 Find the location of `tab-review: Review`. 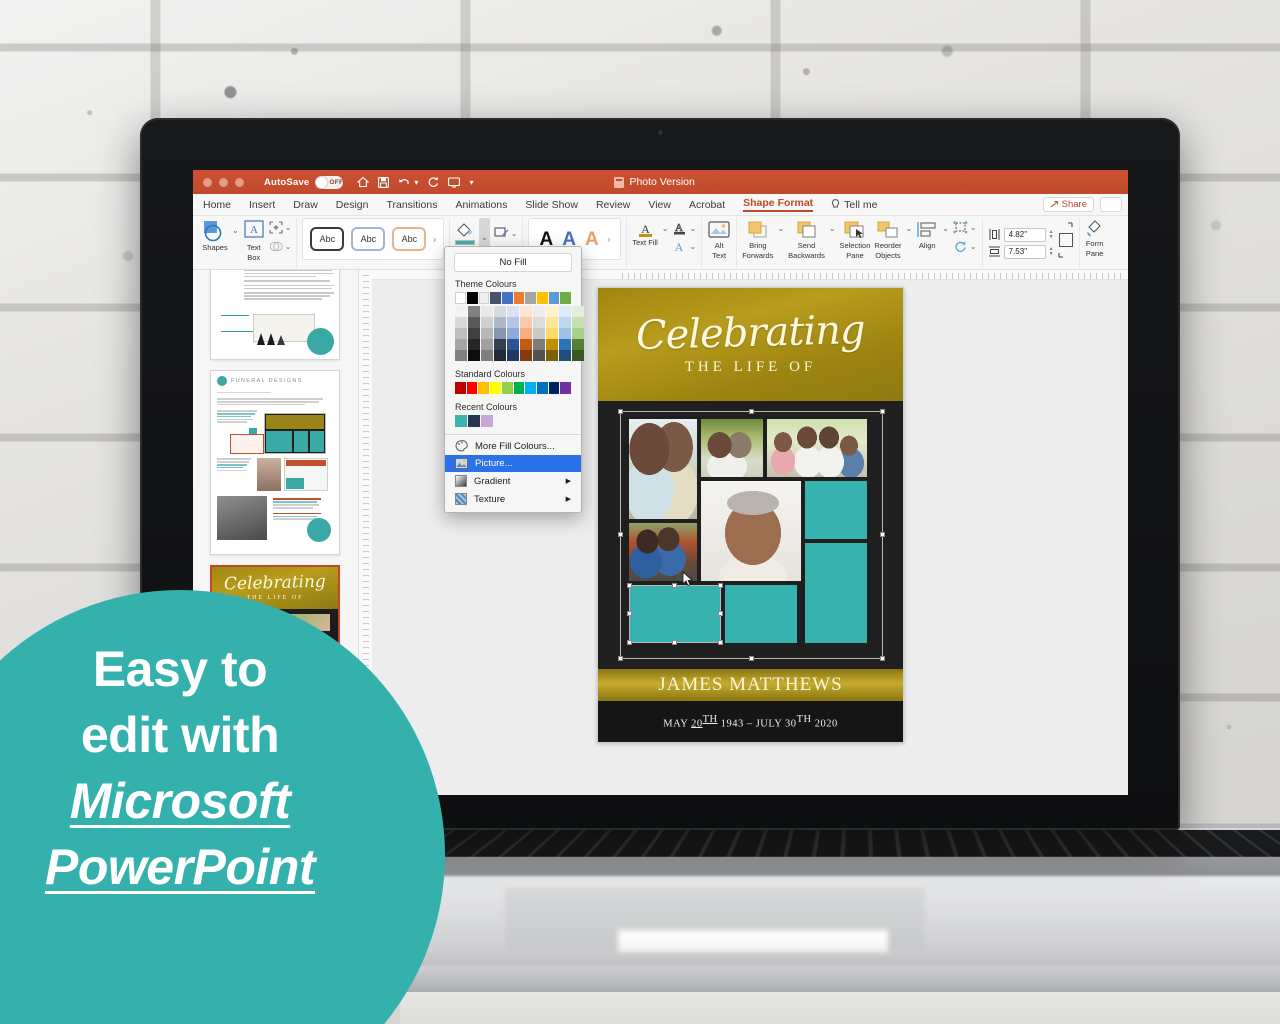

tab-review: Review is located at coordinates (613, 205).